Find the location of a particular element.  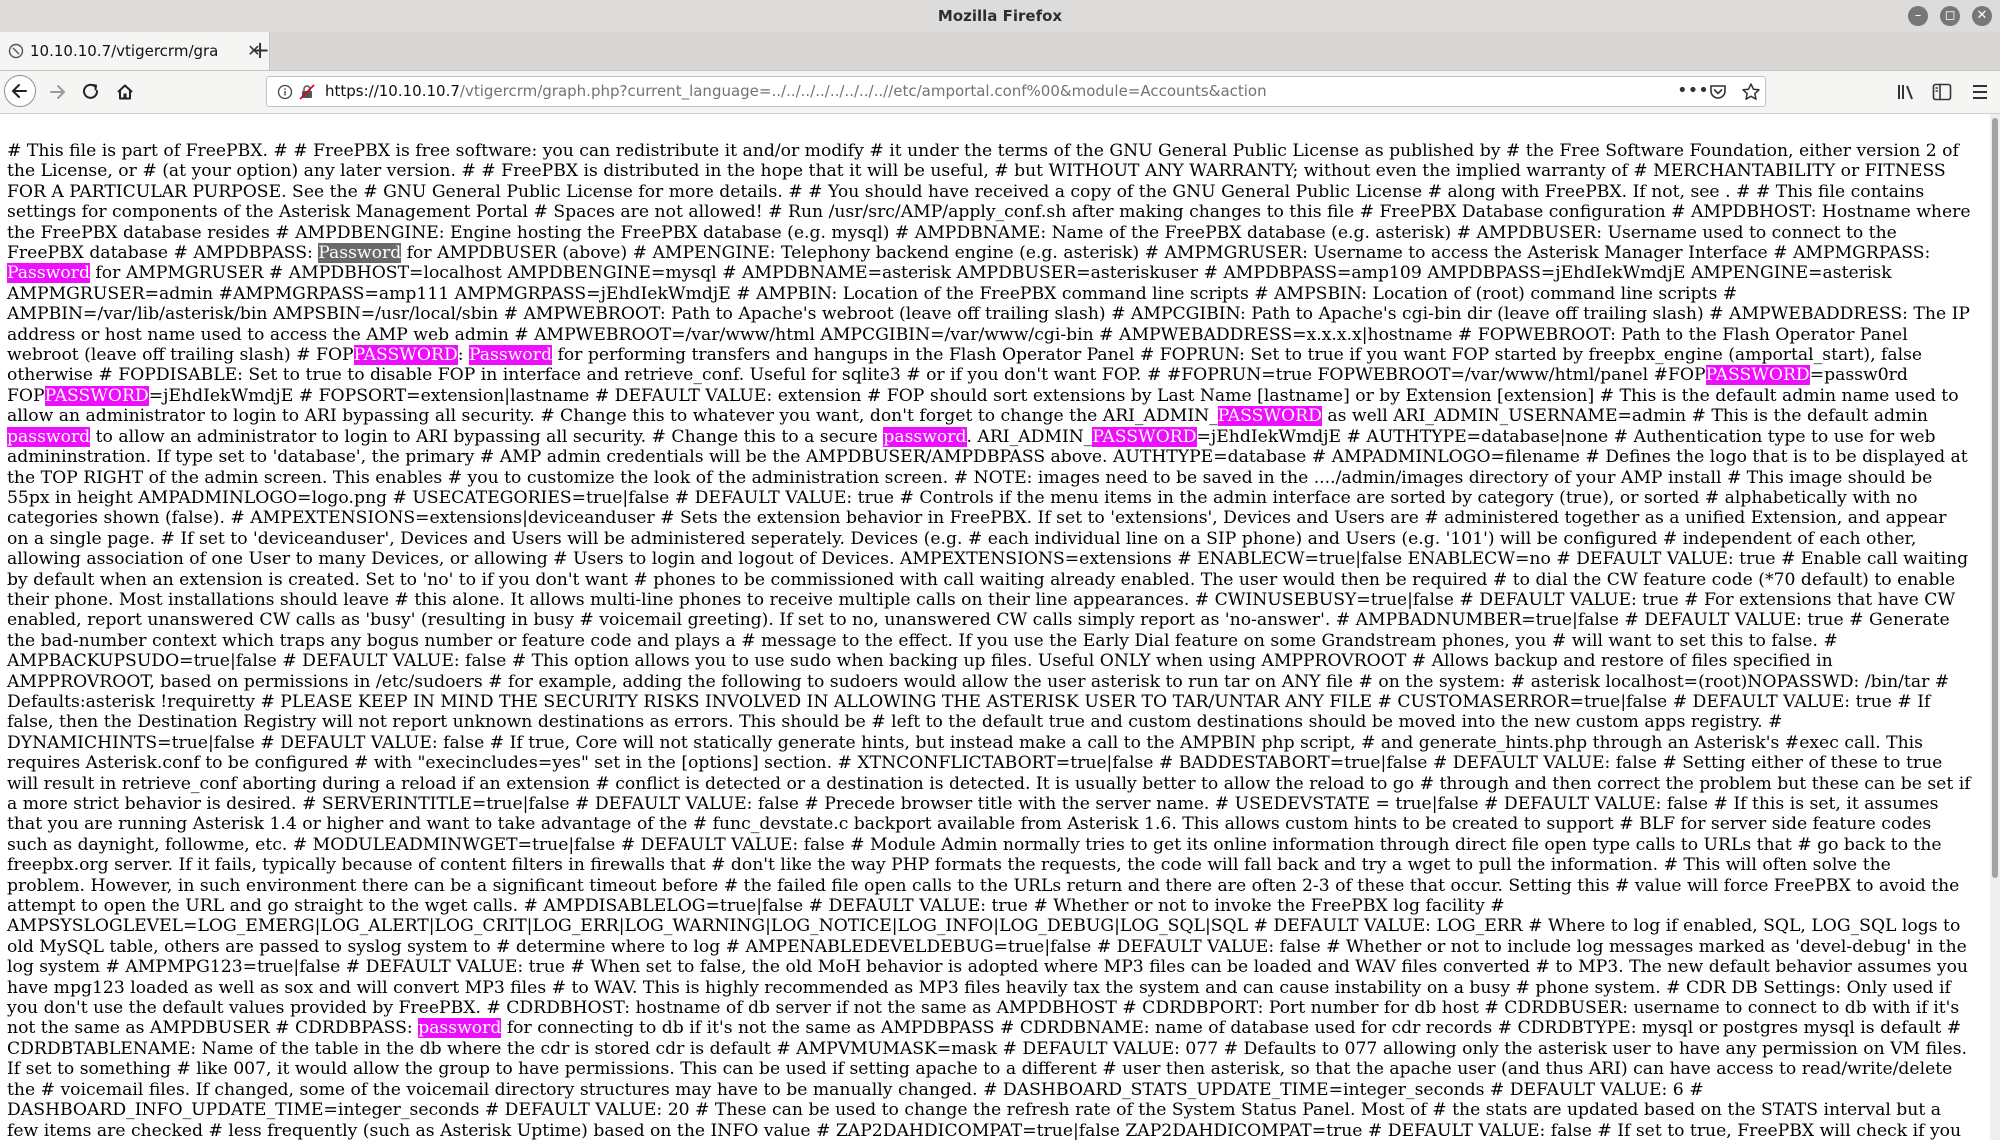

close-window-button: ✕ is located at coordinates (1982, 16).